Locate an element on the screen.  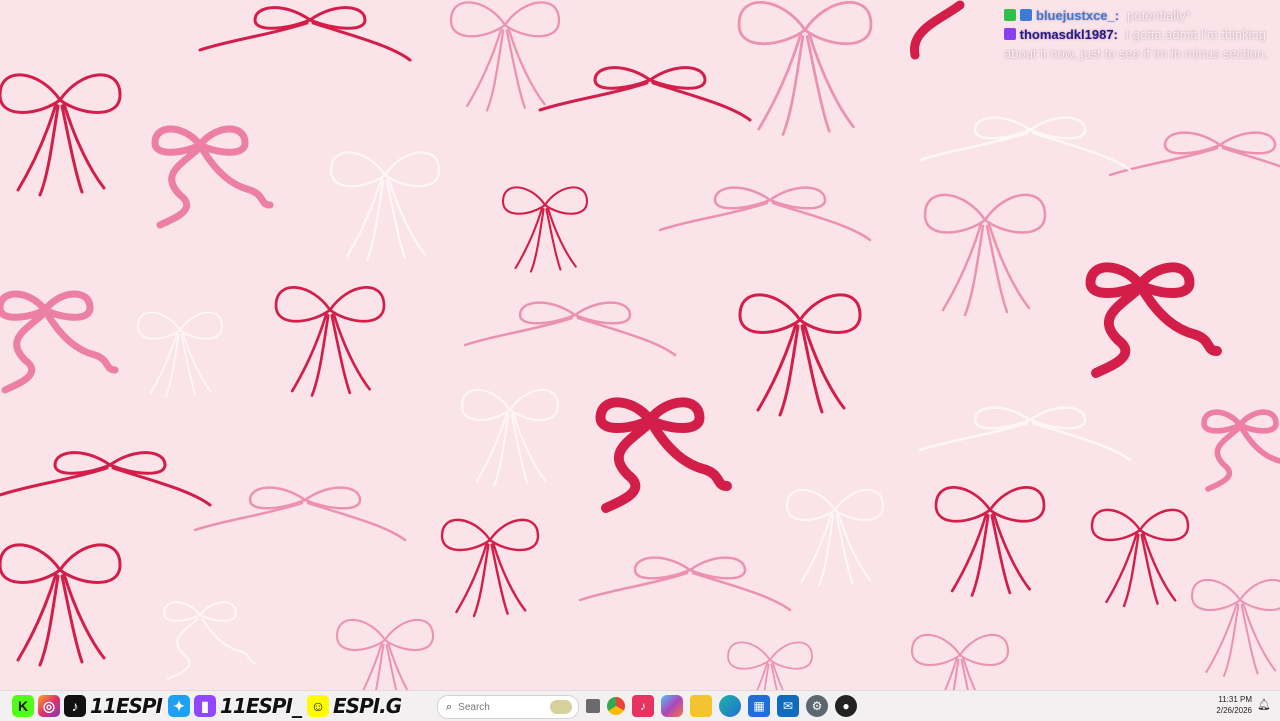
social-handle: 11ESPI is located at coordinates (126, 706).